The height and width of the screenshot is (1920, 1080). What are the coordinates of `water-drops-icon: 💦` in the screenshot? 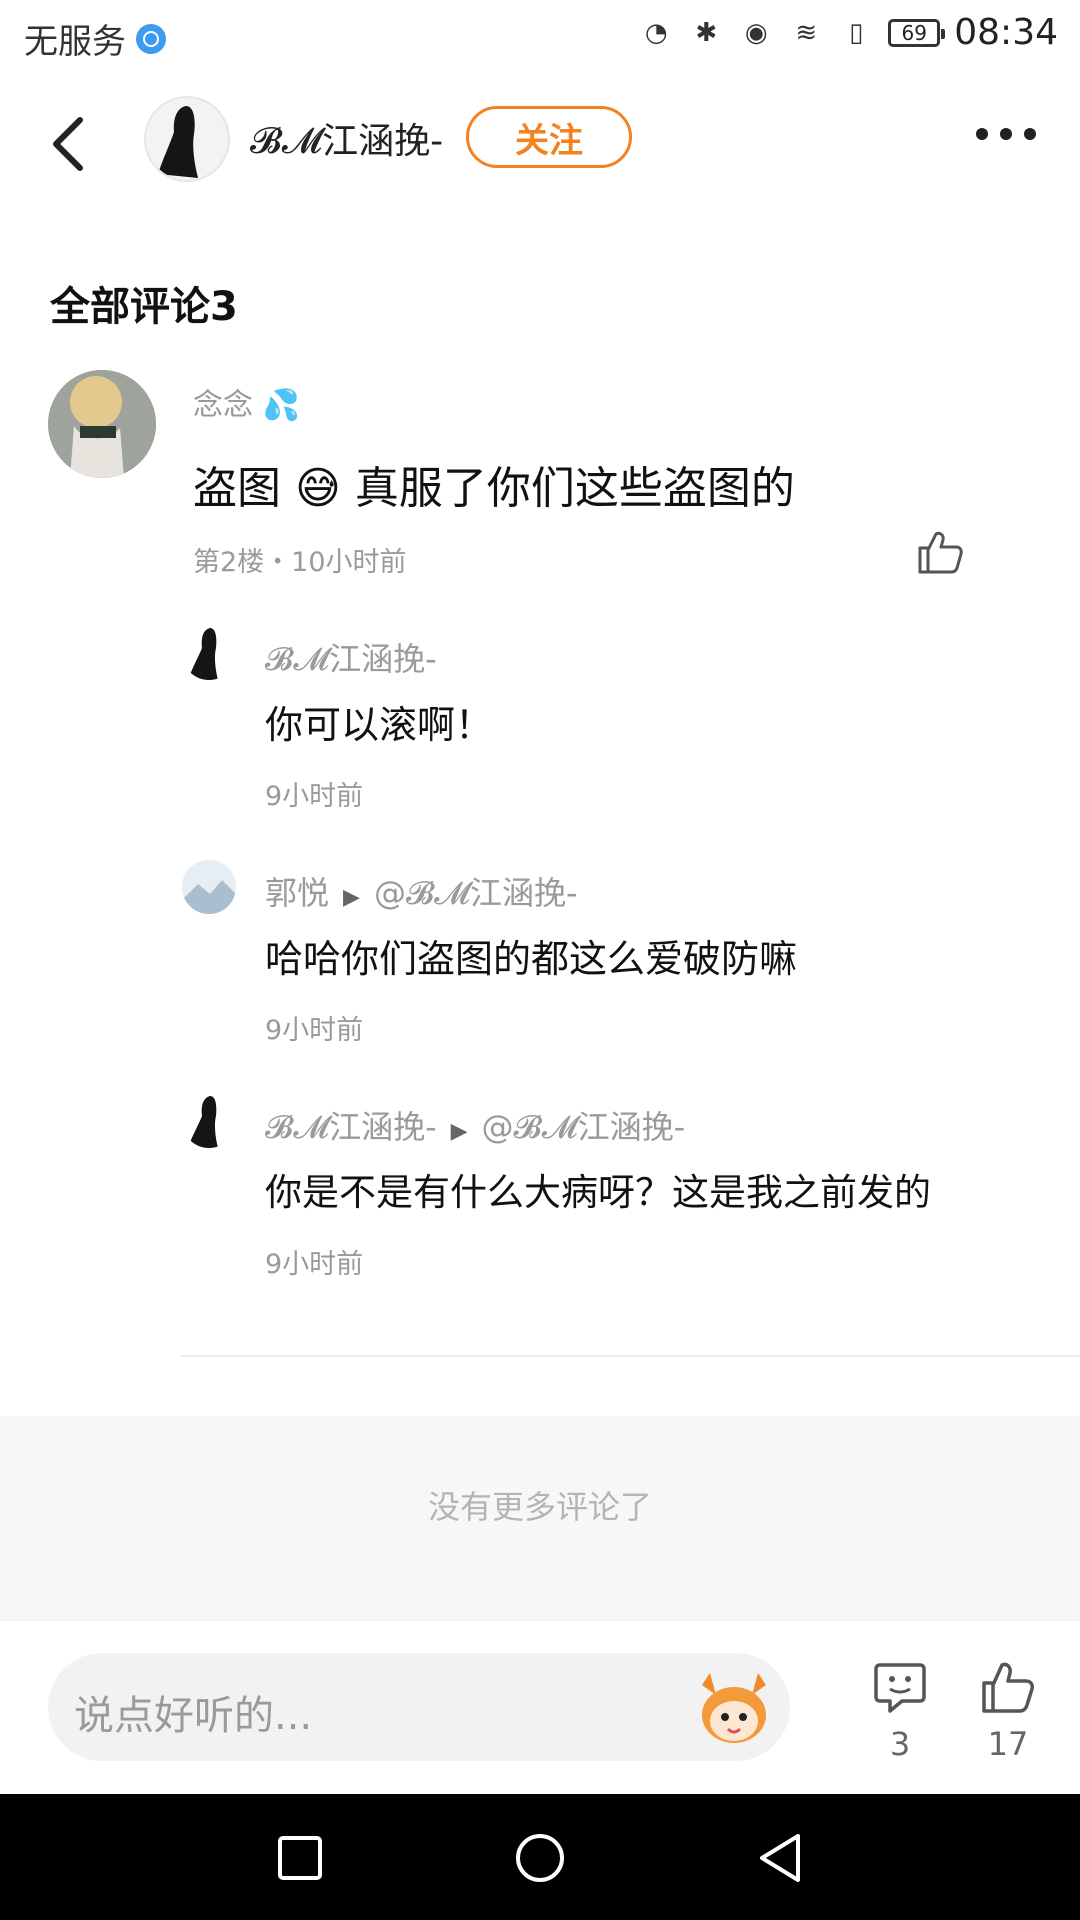 It's located at (281, 405).